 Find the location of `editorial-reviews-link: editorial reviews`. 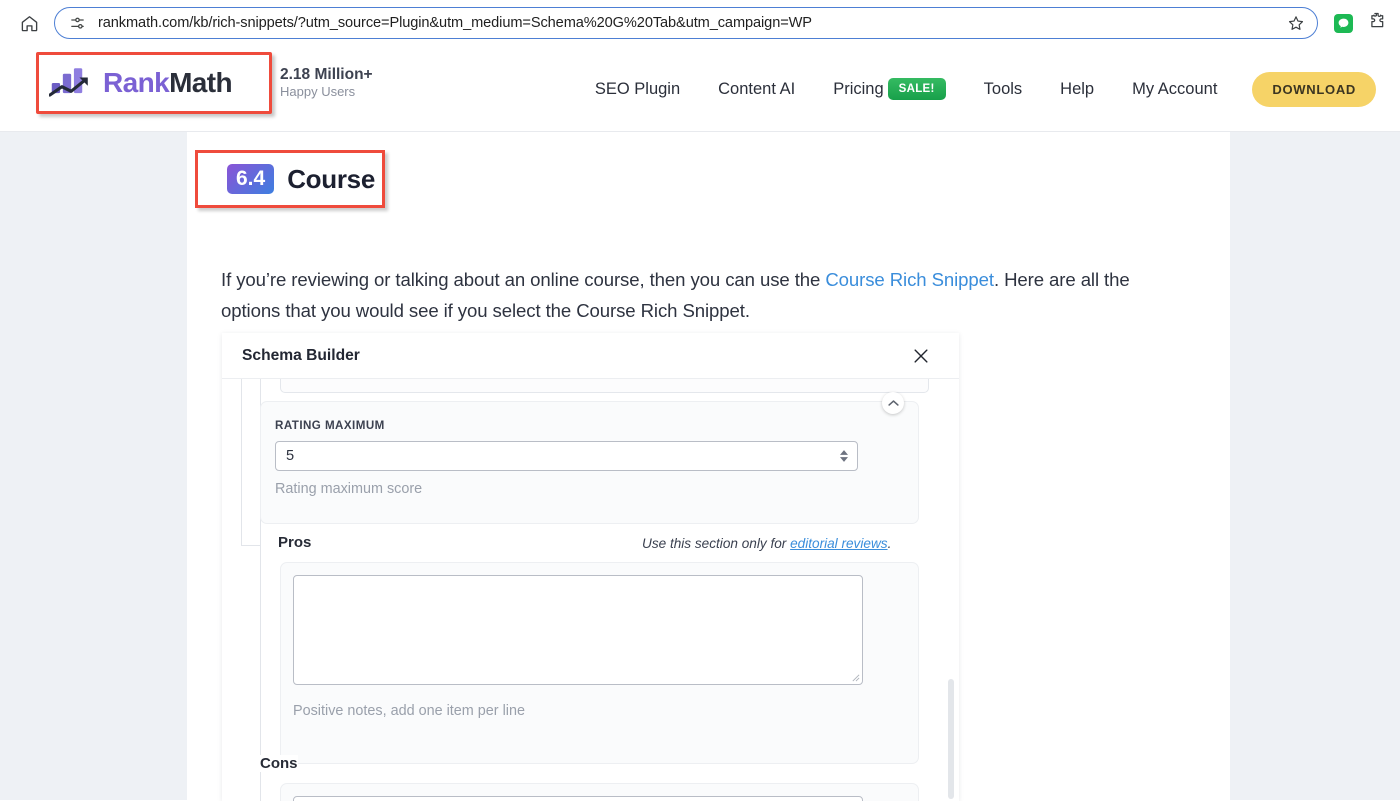

editorial-reviews-link: editorial reviews is located at coordinates (838, 543).